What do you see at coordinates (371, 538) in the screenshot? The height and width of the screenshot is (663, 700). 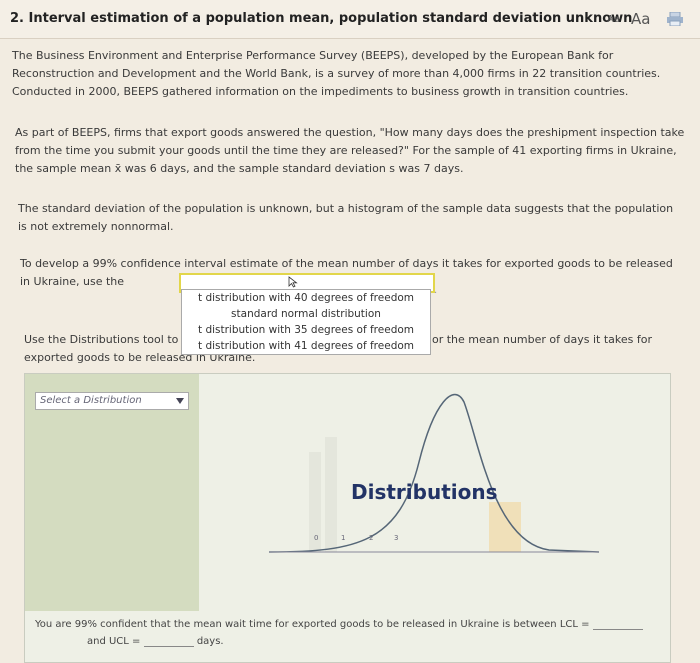 I see `axis-tick-label: 2` at bounding box center [371, 538].